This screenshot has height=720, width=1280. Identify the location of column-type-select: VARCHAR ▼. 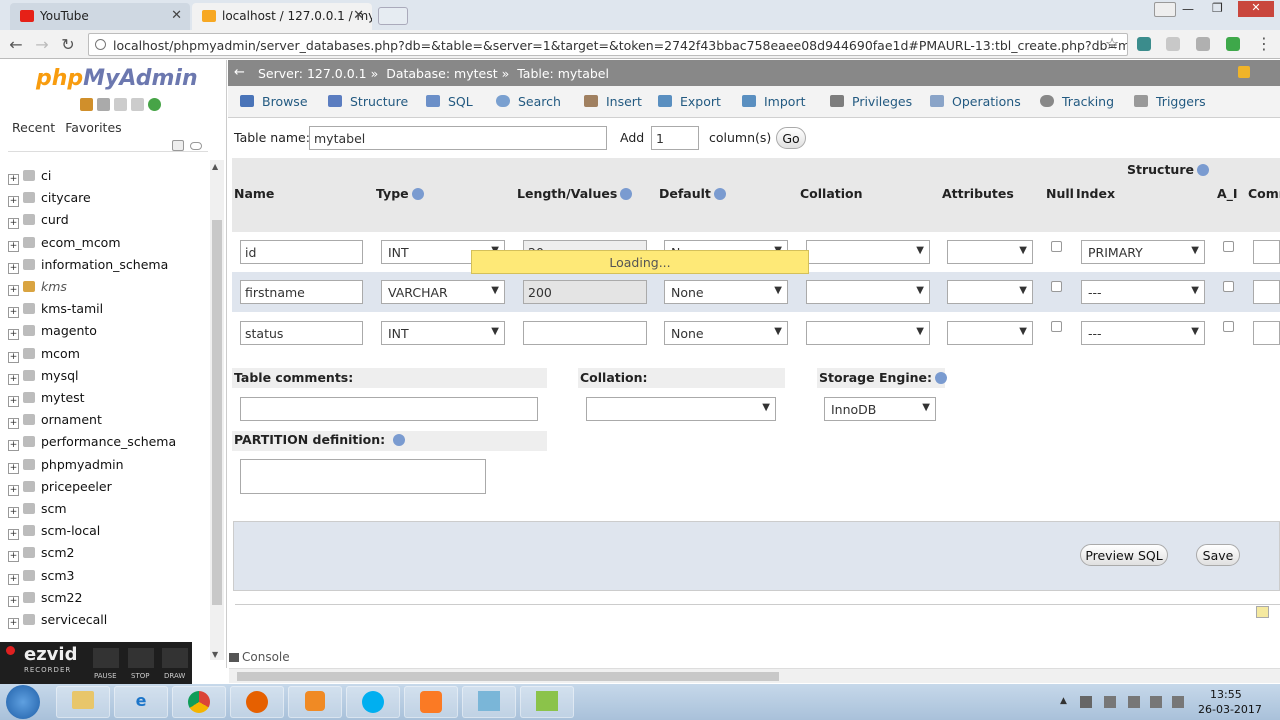
(443, 292).